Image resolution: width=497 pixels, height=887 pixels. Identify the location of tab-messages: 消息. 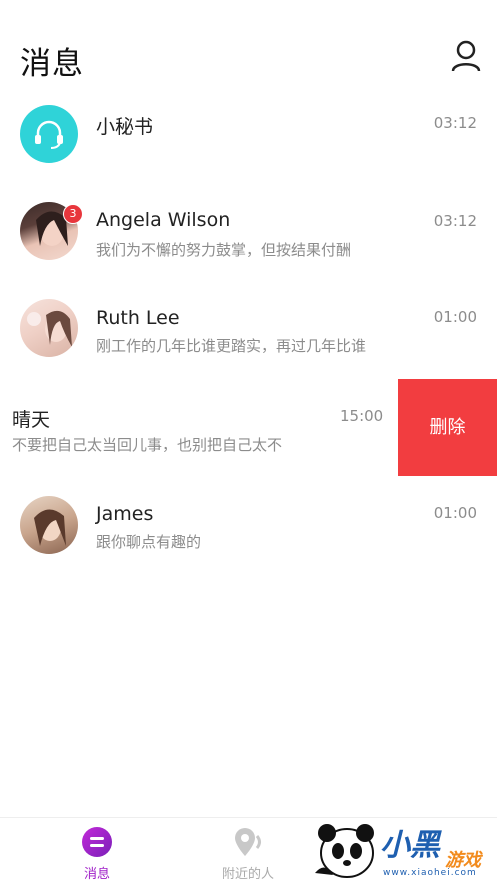
(97, 851).